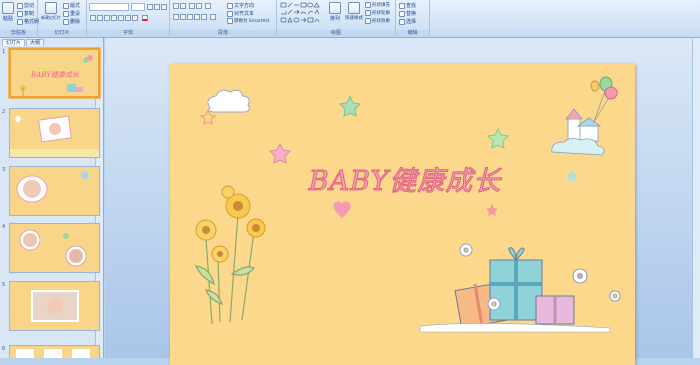 The image size is (700, 365). What do you see at coordinates (28, 21) in the screenshot?
I see `format-painter-button: 格式刷` at bounding box center [28, 21].